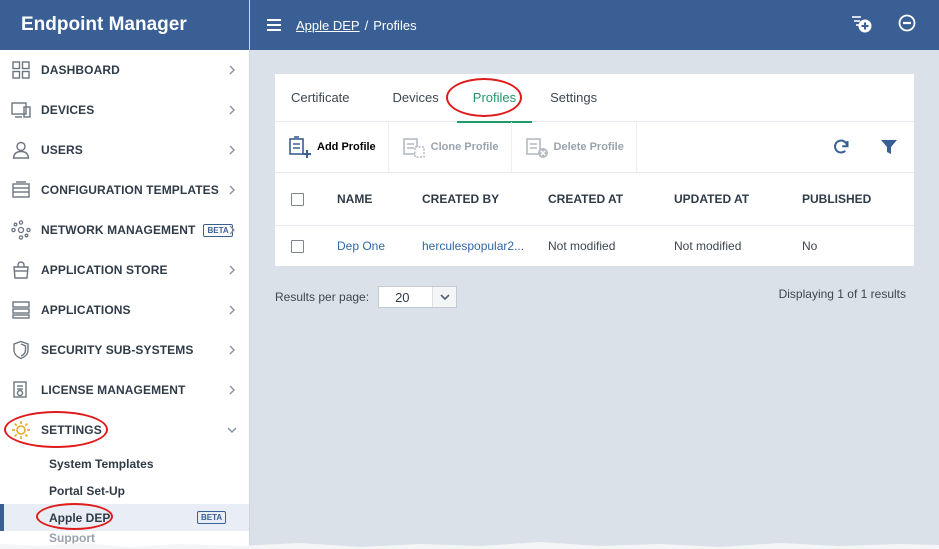 This screenshot has height=549, width=939. I want to click on breadcrumb-link-apple-dep: Apple DEP, so click(328, 25).